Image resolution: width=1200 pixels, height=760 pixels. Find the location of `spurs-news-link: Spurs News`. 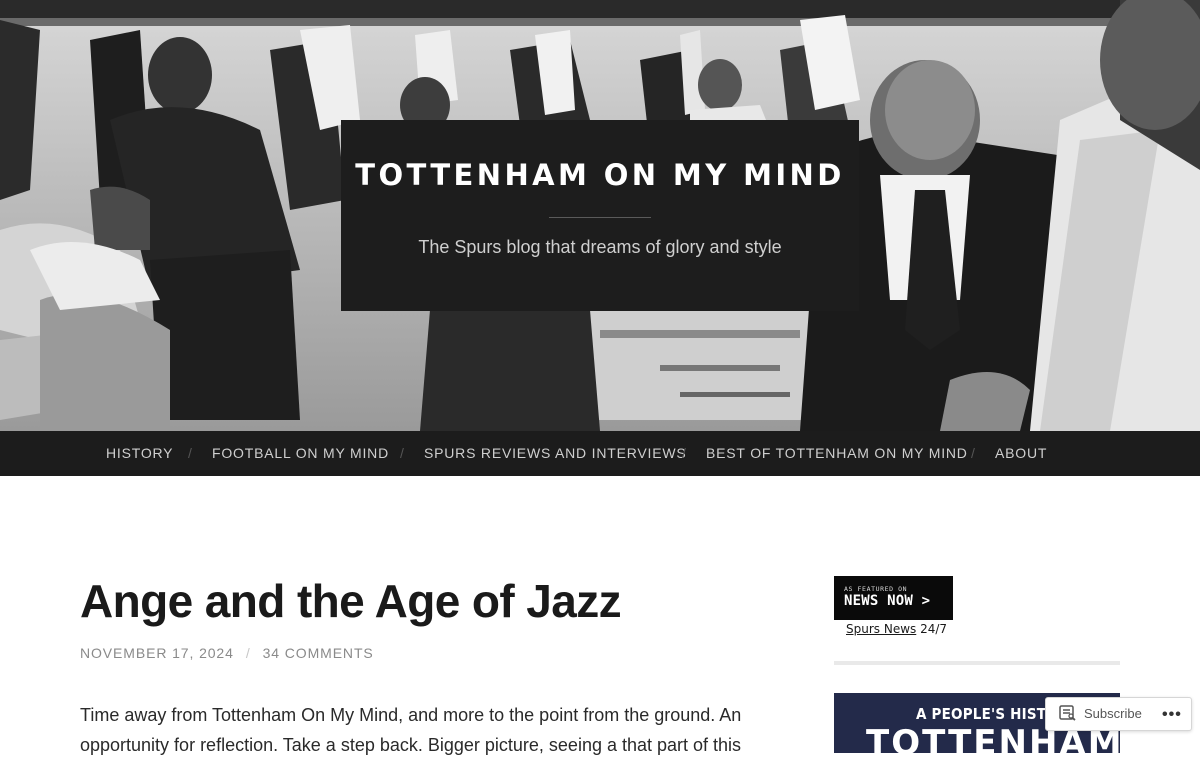

spurs-news-link: Spurs News is located at coordinates (881, 629).